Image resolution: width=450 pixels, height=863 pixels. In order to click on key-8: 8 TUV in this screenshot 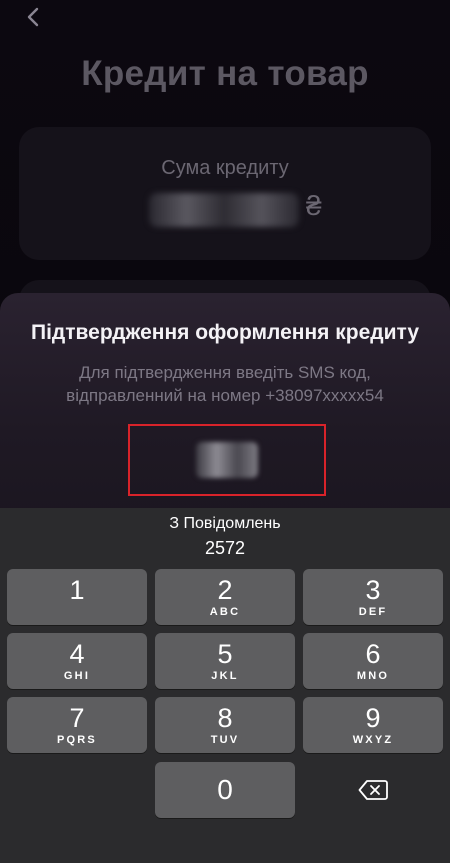, I will do `click(225, 725)`.